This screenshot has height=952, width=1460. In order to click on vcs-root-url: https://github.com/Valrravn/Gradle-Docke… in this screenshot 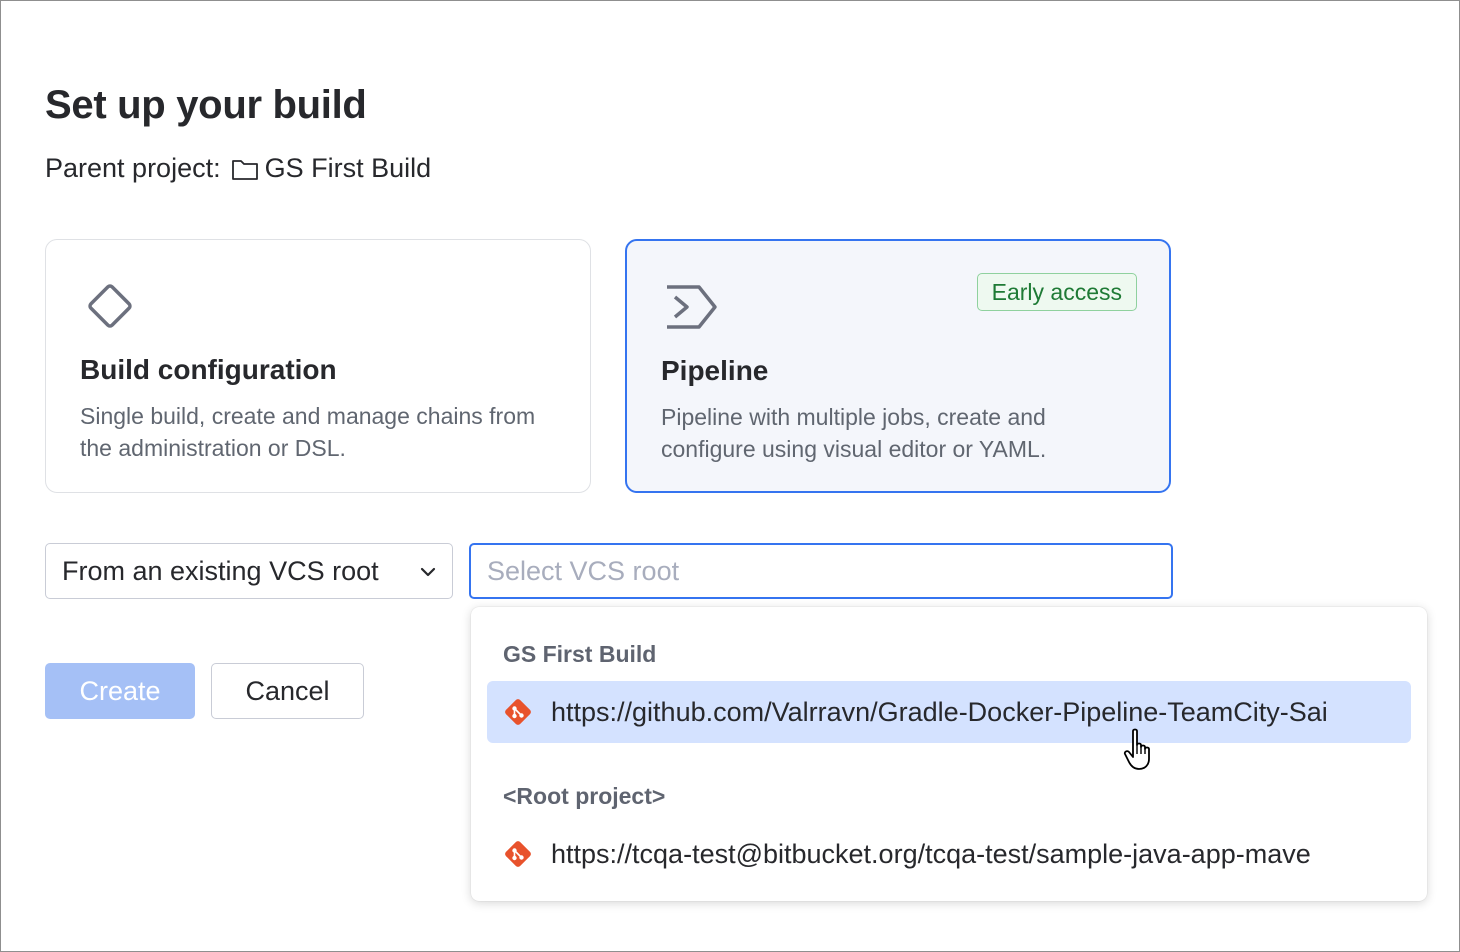, I will do `click(939, 711)`.